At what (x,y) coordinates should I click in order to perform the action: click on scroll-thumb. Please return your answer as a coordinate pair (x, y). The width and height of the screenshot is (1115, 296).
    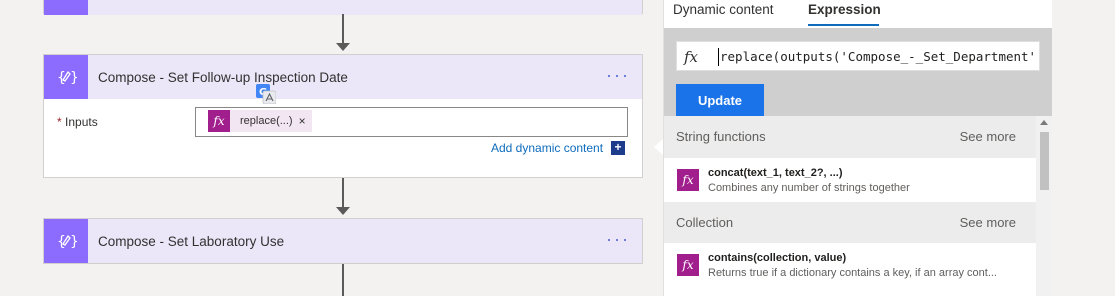
    Looking at the image, I should click on (1044, 161).